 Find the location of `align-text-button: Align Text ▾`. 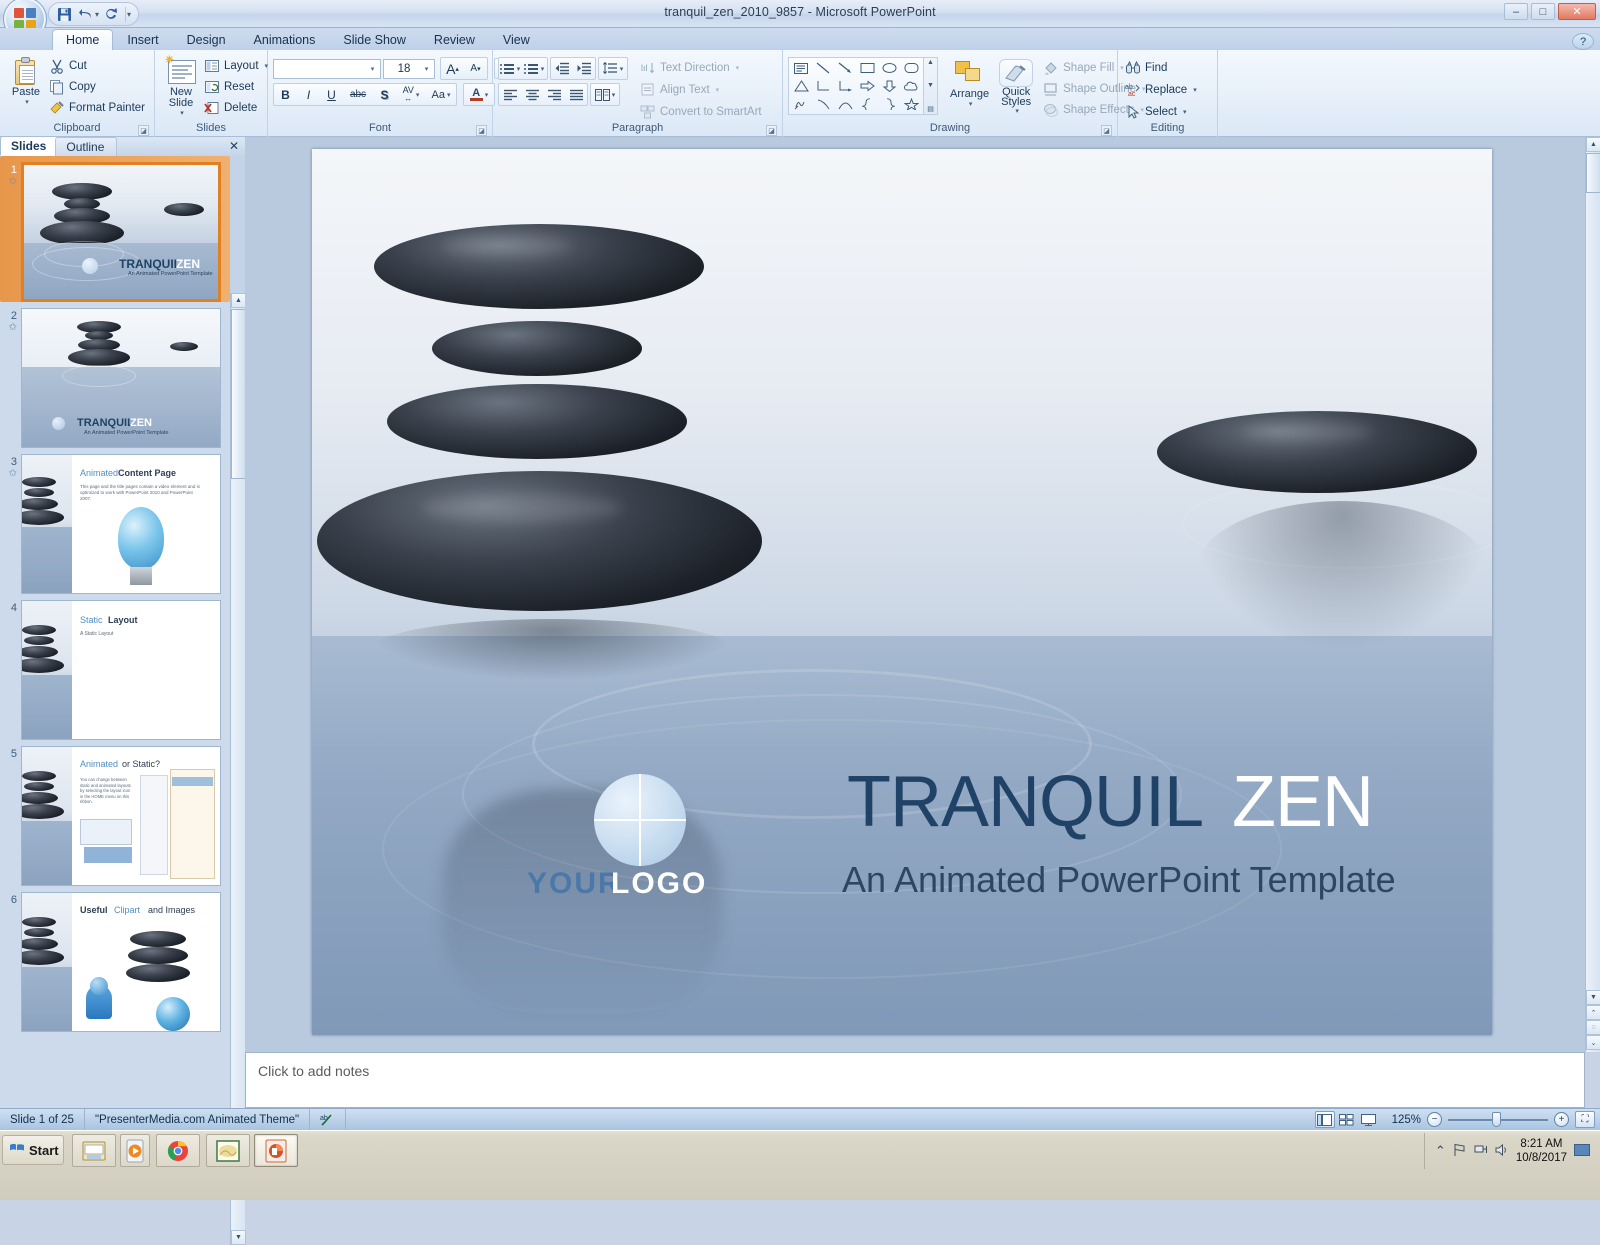

align-text-button: Align Text ▾ is located at coordinates (702, 89).